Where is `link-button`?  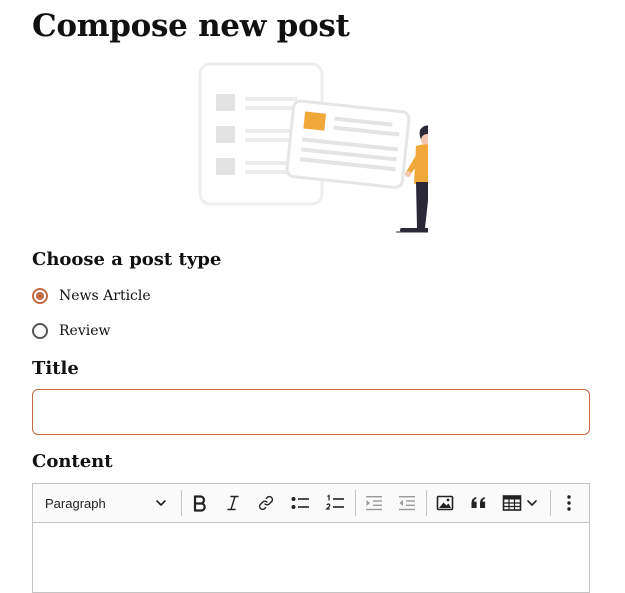 link-button is located at coordinates (266, 503).